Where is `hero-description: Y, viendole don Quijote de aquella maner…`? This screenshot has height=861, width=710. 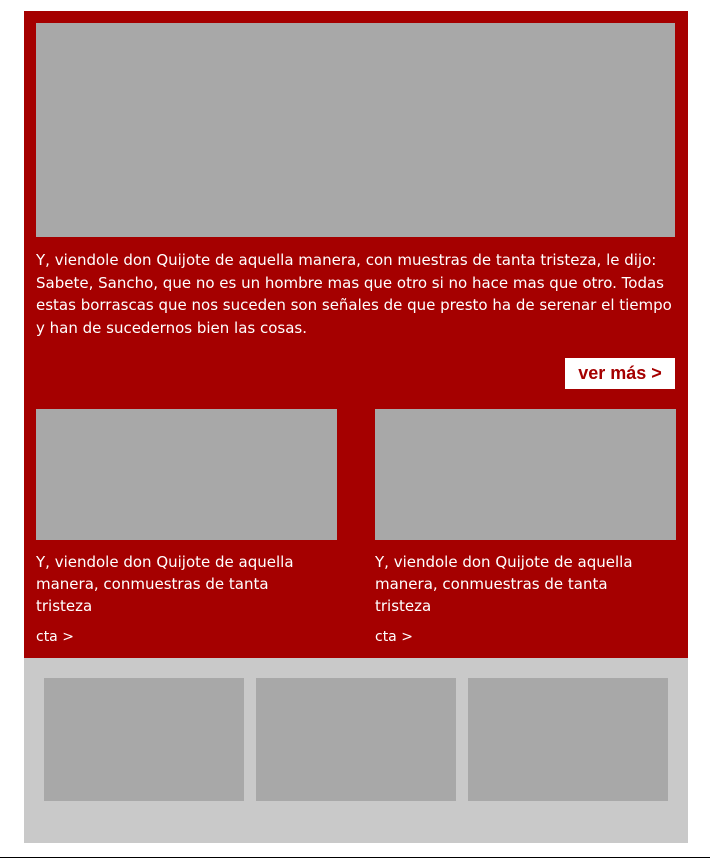 hero-description: Y, viendole don Quijote de aquella maner… is located at coordinates (354, 294).